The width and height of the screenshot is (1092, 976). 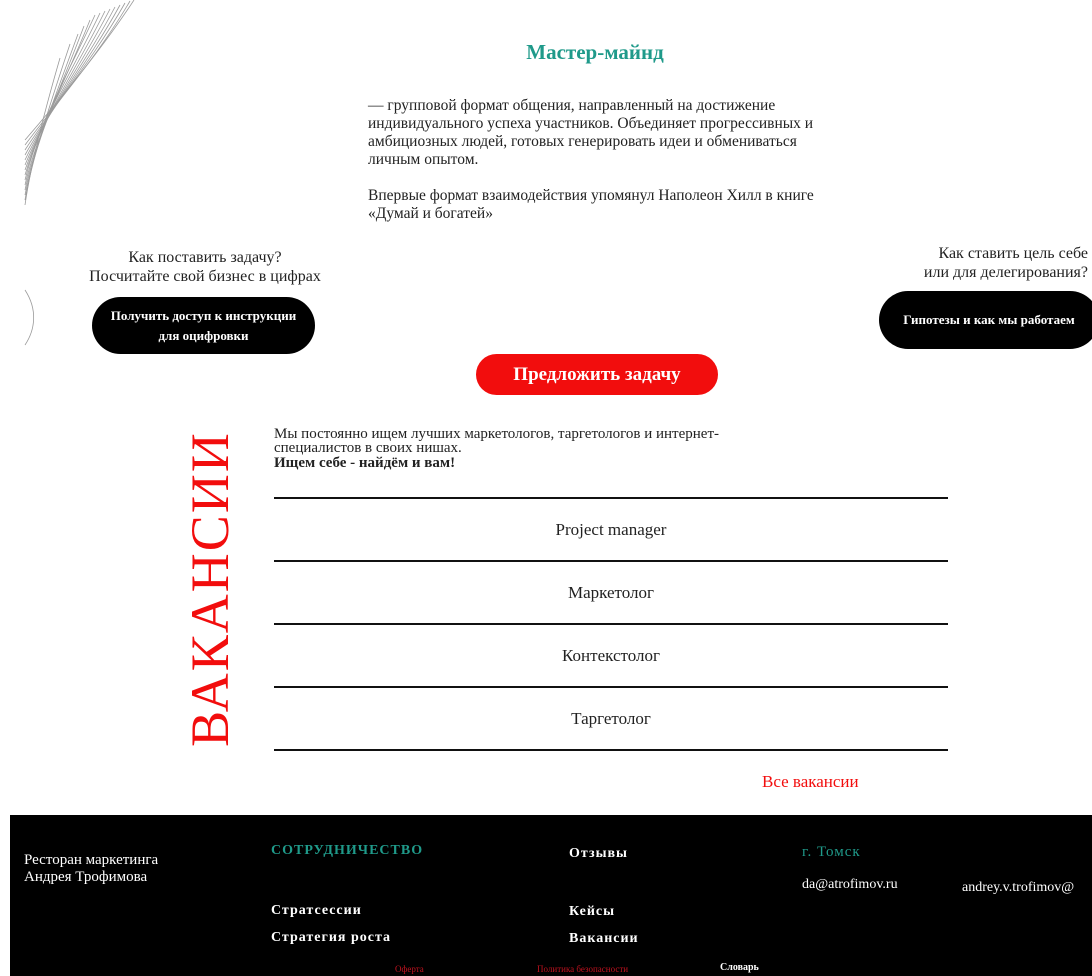 What do you see at coordinates (1018, 888) in the screenshot?
I see `footer-email-link: andrey.v.trofimov@` at bounding box center [1018, 888].